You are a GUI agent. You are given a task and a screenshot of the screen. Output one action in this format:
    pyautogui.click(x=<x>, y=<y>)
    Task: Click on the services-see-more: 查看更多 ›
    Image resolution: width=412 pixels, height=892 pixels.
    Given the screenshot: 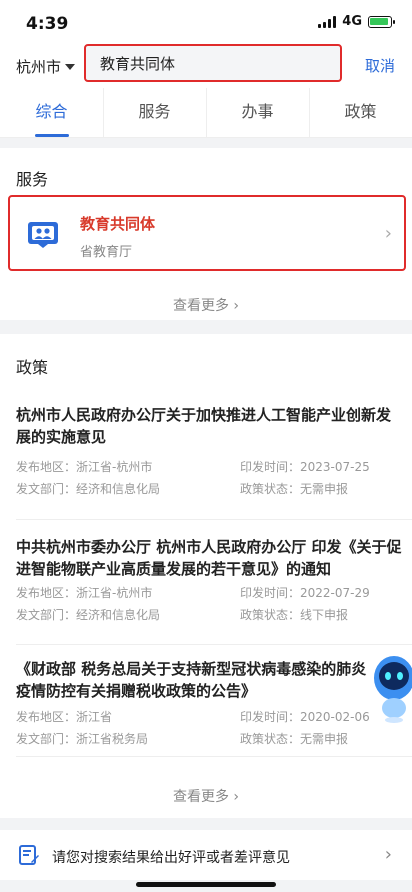 What is the action you would take?
    pyautogui.click(x=206, y=305)
    